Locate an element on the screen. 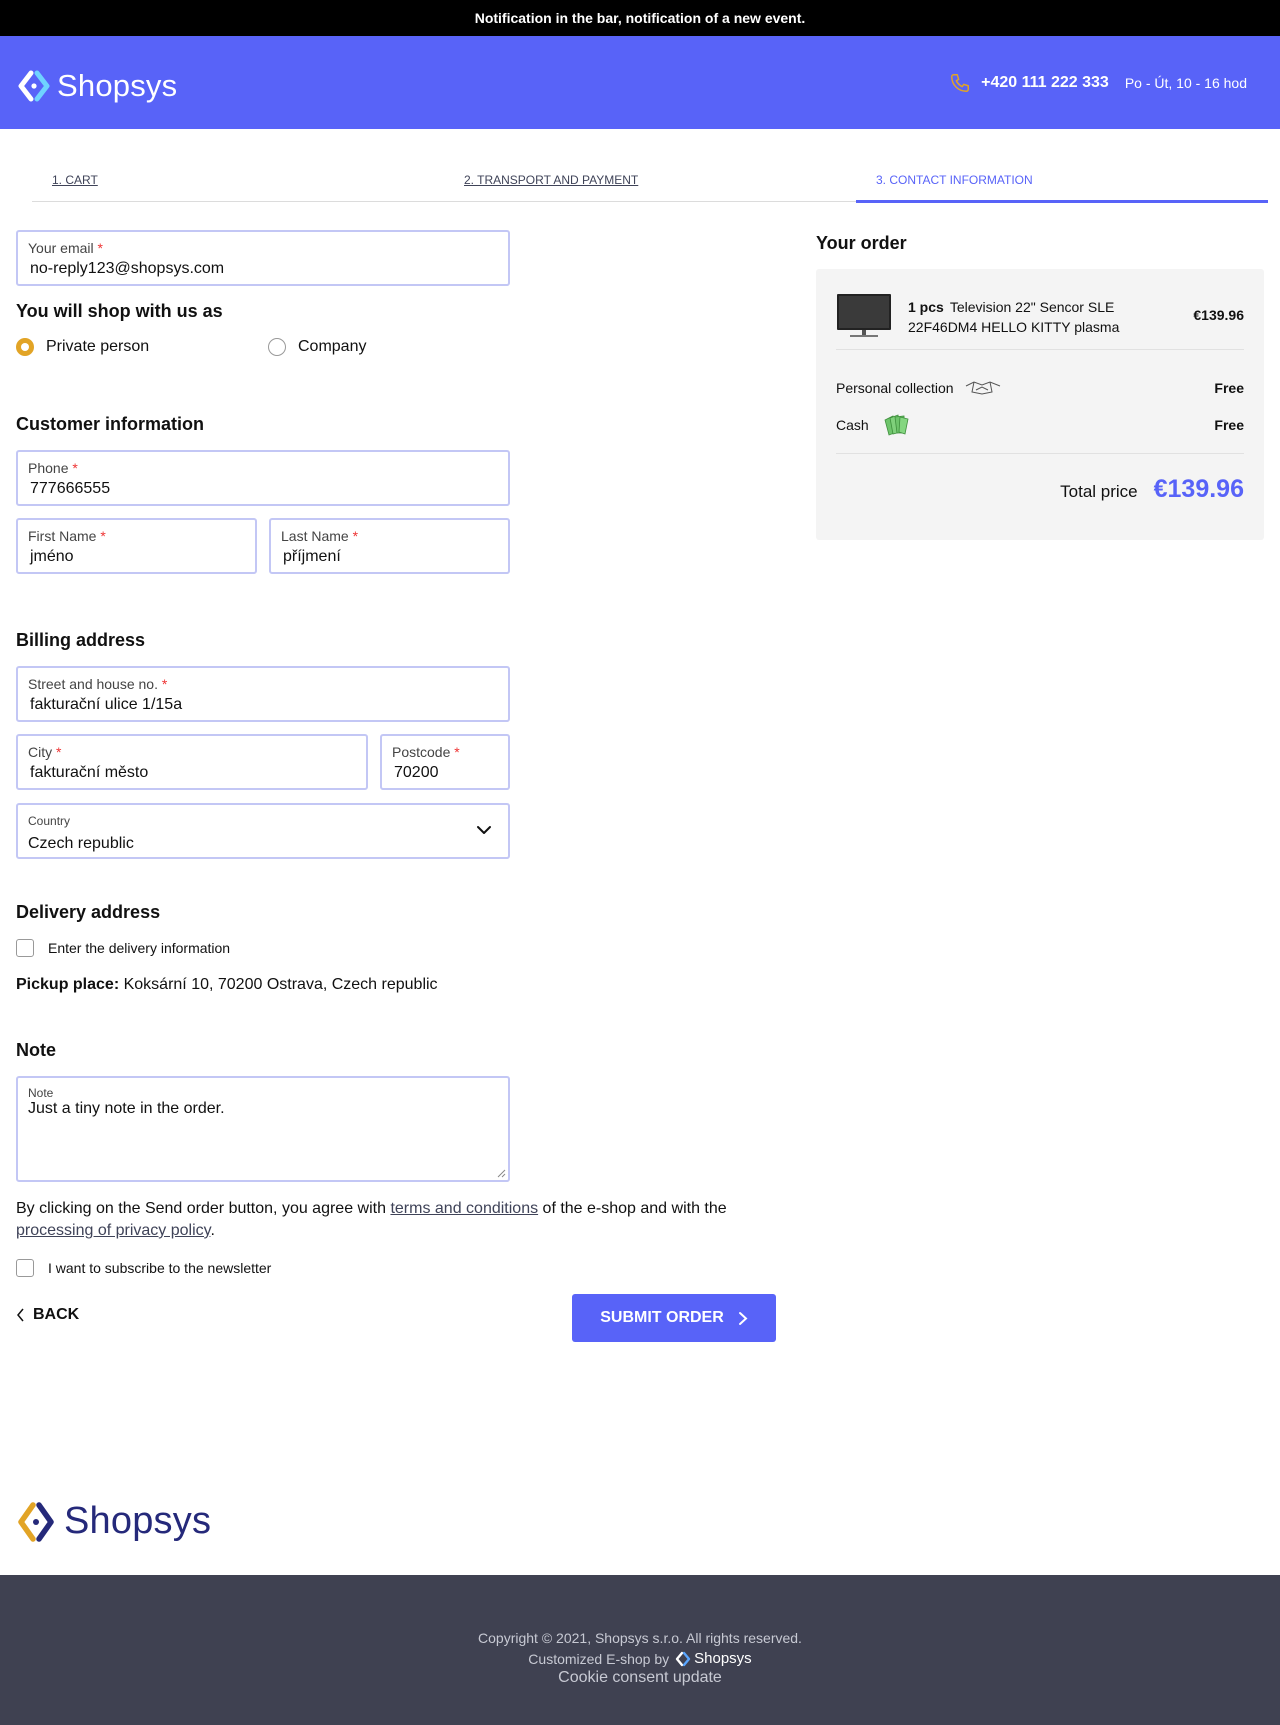 The height and width of the screenshot is (1725, 1280). order-summary-title: Your order is located at coordinates (861, 243).